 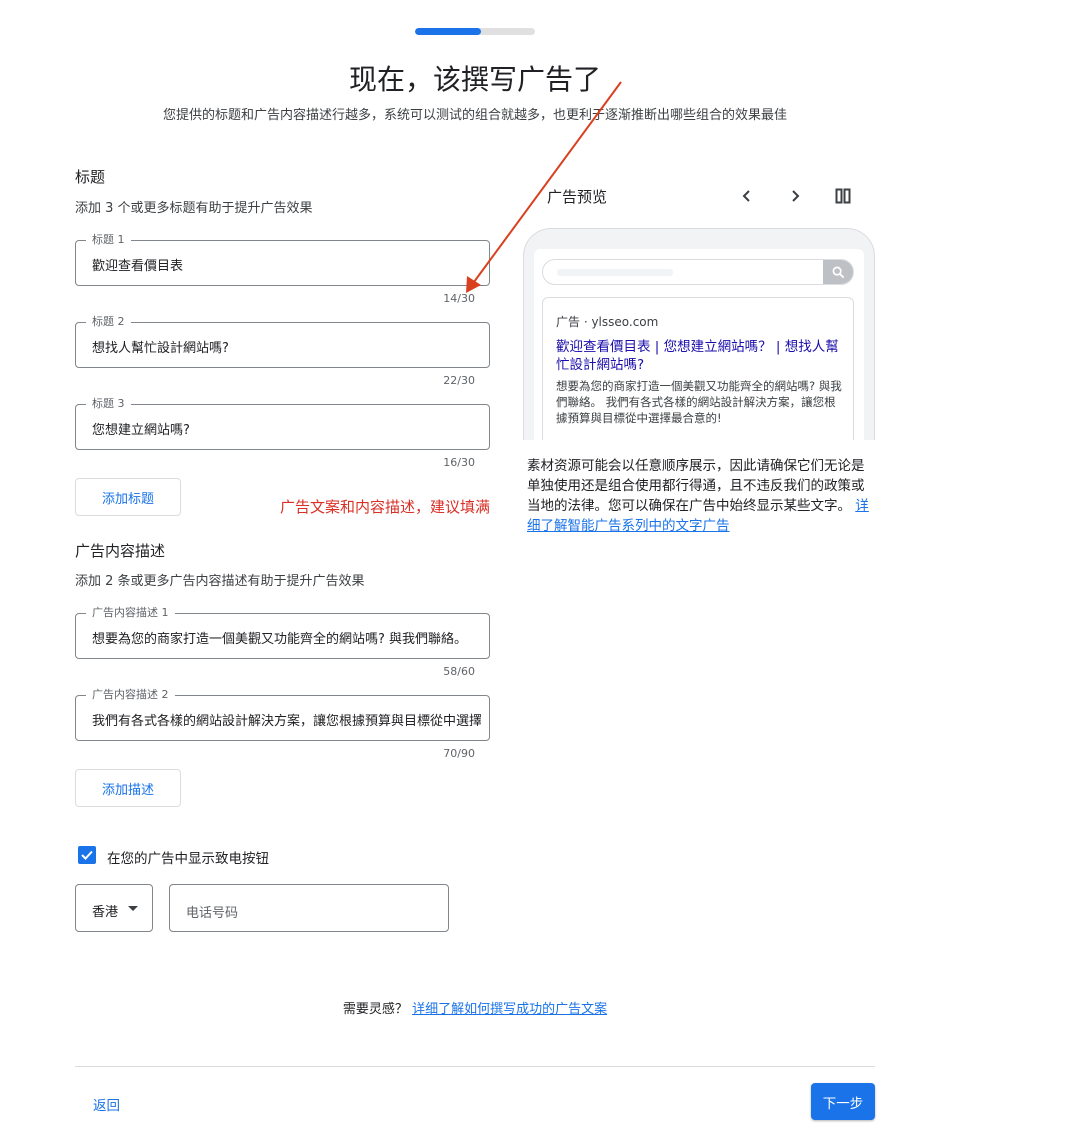 What do you see at coordinates (747, 196) in the screenshot?
I see `chevron-left-icon` at bounding box center [747, 196].